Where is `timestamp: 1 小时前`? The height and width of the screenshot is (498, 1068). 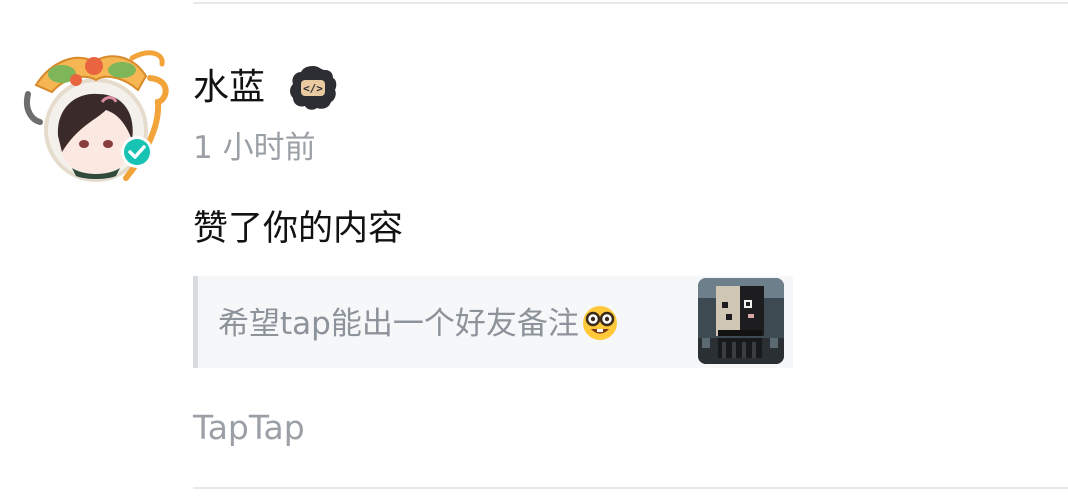
timestamp: 1 小时前 is located at coordinates (254, 148).